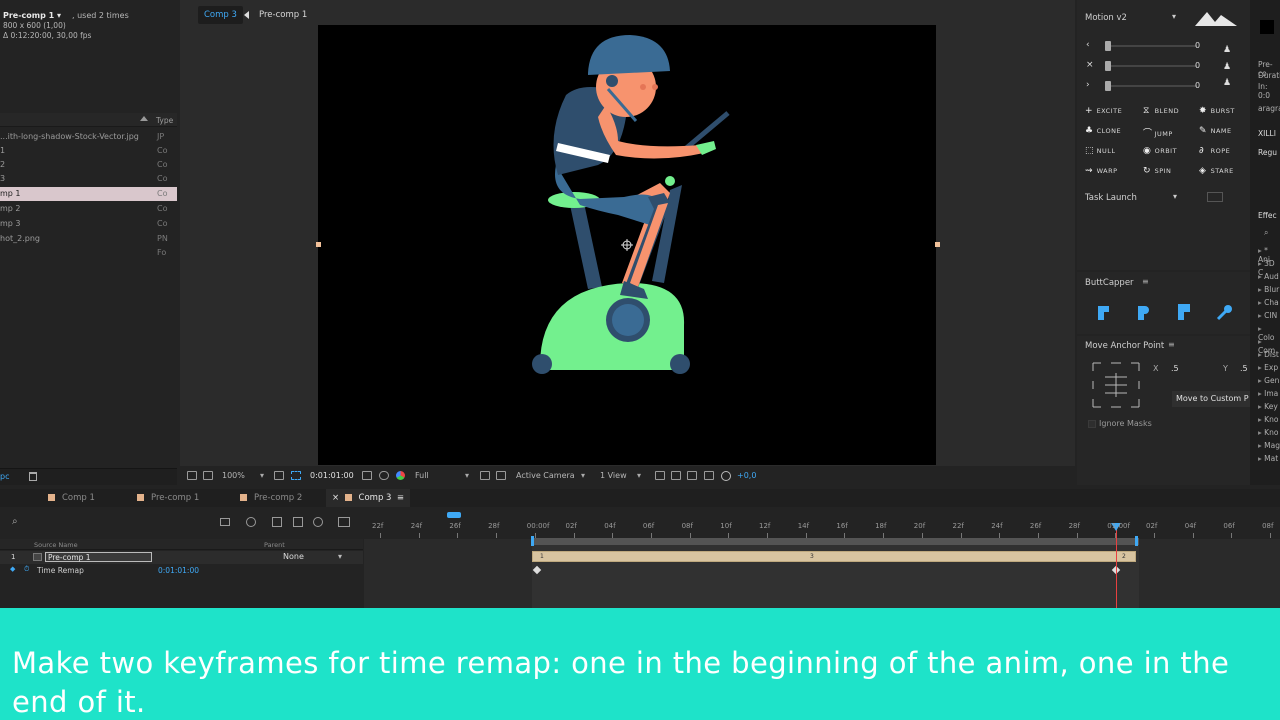 Image resolution: width=1280 pixels, height=720 pixels. I want to click on move-to-custom-button: Move to Custom P, so click(1211, 399).